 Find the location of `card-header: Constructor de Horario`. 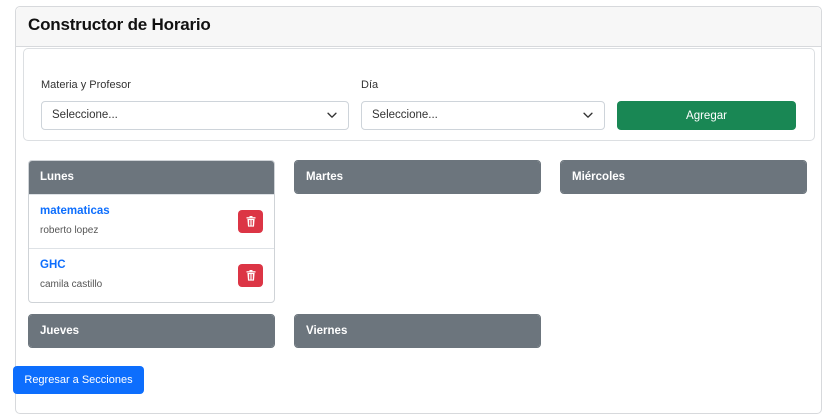

card-header: Constructor de Horario is located at coordinates (418, 27).